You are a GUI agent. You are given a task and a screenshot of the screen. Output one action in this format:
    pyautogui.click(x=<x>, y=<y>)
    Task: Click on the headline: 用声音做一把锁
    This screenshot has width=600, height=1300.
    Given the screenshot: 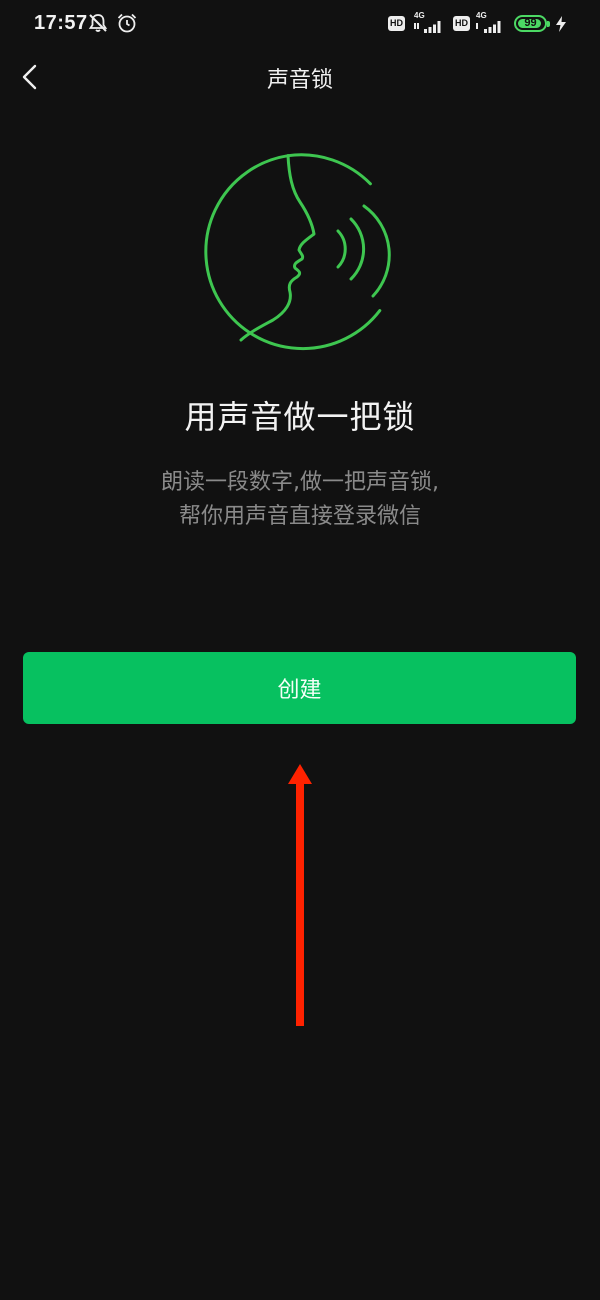 What is the action you would take?
    pyautogui.click(x=300, y=417)
    